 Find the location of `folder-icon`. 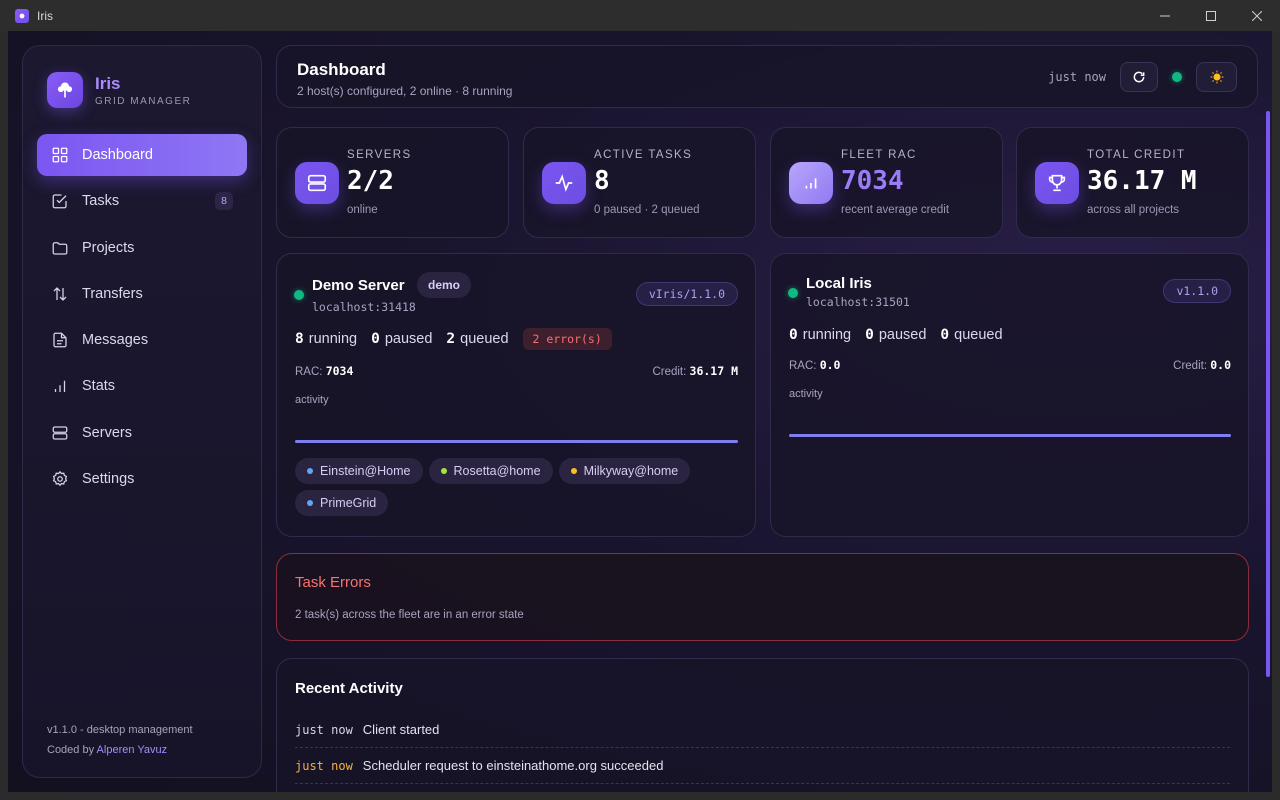

folder-icon is located at coordinates (60, 248).